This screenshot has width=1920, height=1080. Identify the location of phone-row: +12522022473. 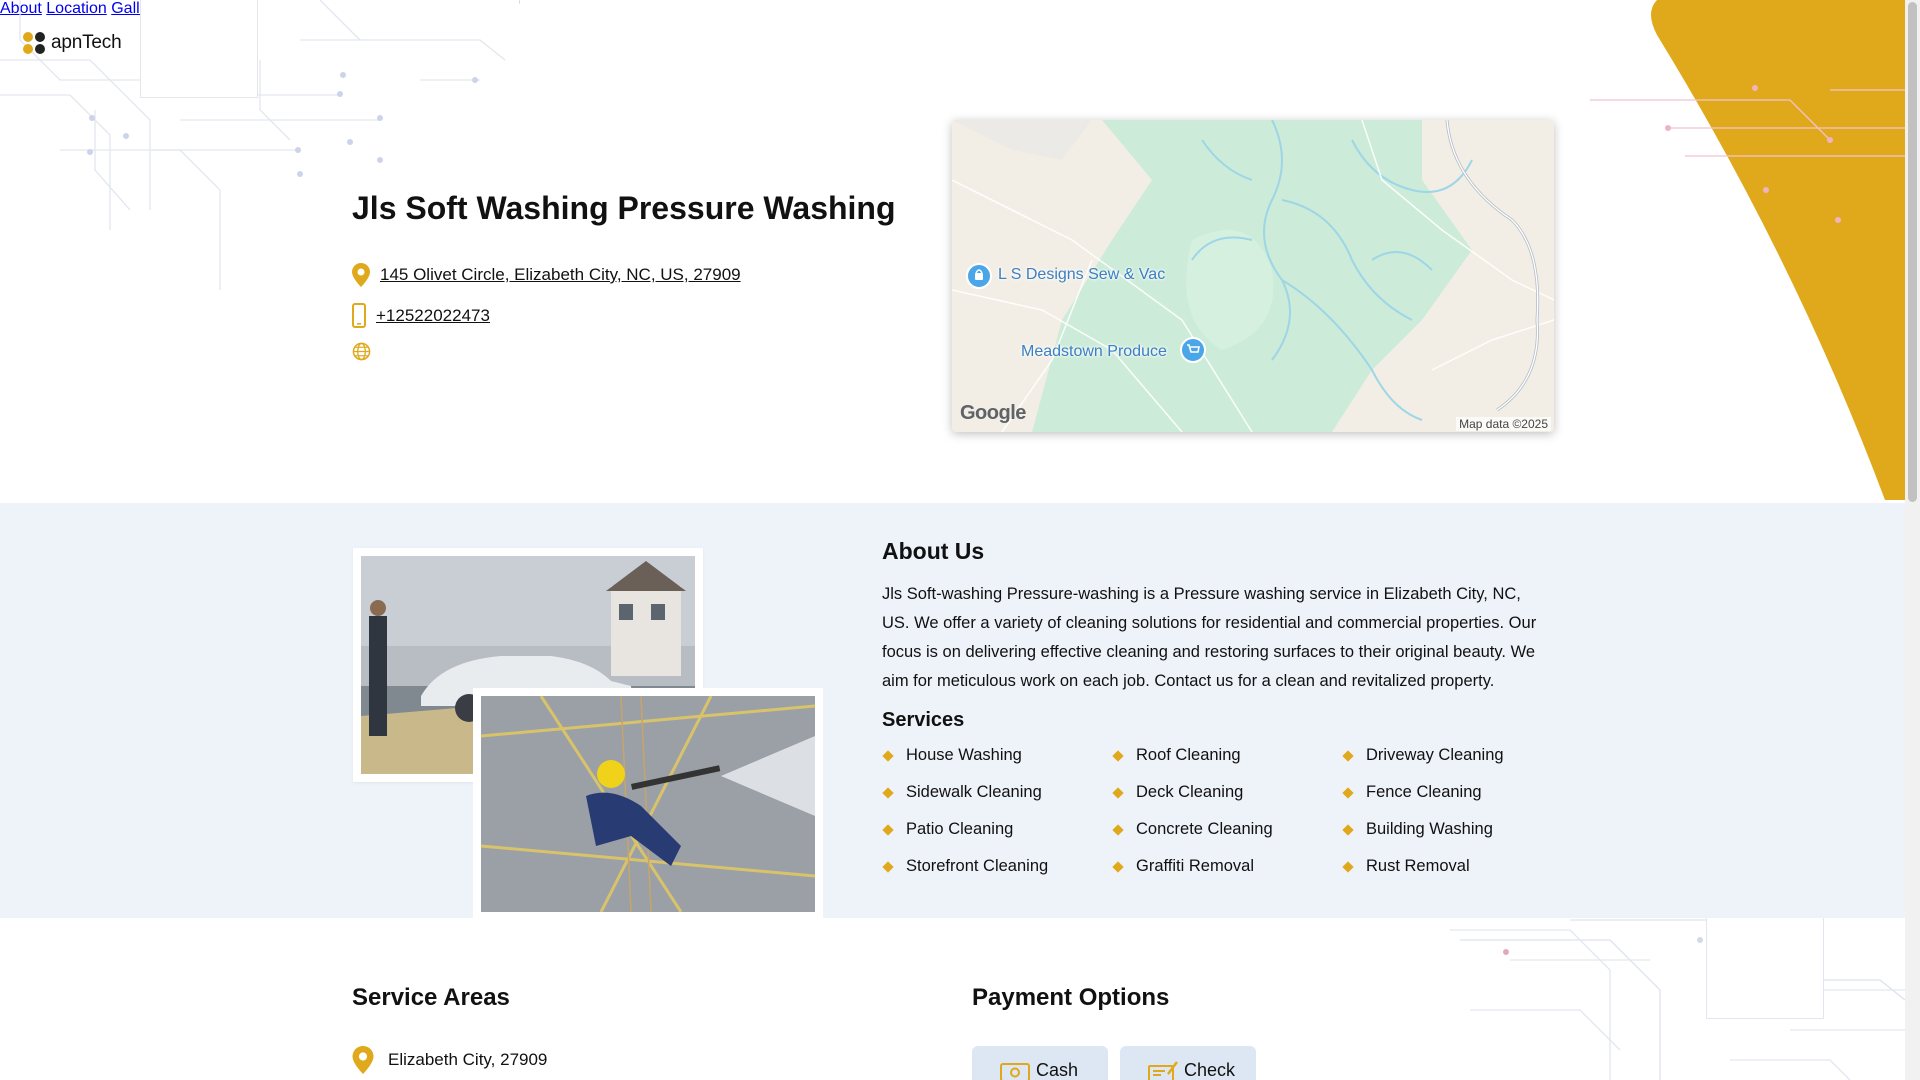
(421, 315).